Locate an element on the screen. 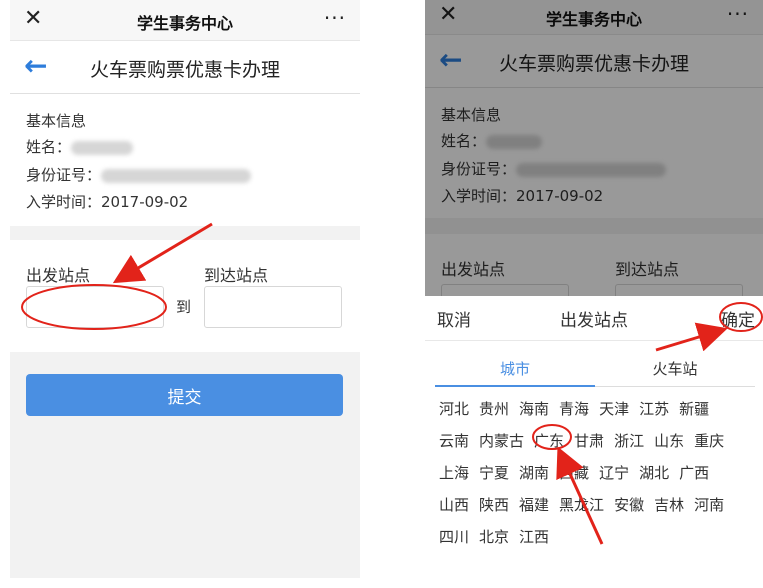 This screenshot has height=588, width=763. province-item: 贵州 is located at coordinates (494, 409).